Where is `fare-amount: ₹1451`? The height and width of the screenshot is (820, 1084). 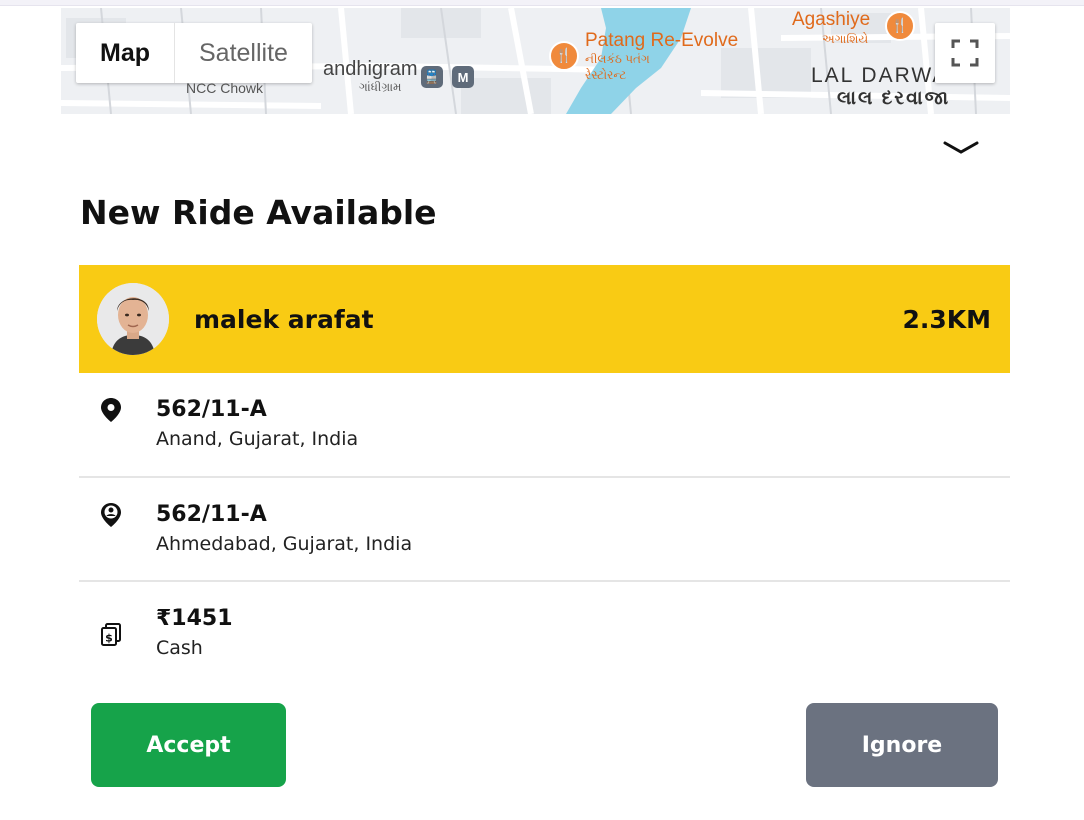 fare-amount: ₹1451 is located at coordinates (194, 618).